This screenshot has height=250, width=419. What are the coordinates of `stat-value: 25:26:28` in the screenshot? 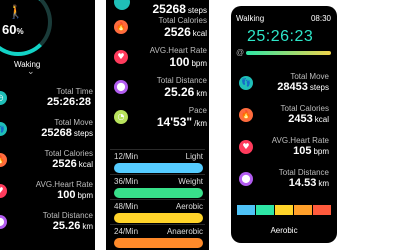 It's located at (68, 102).